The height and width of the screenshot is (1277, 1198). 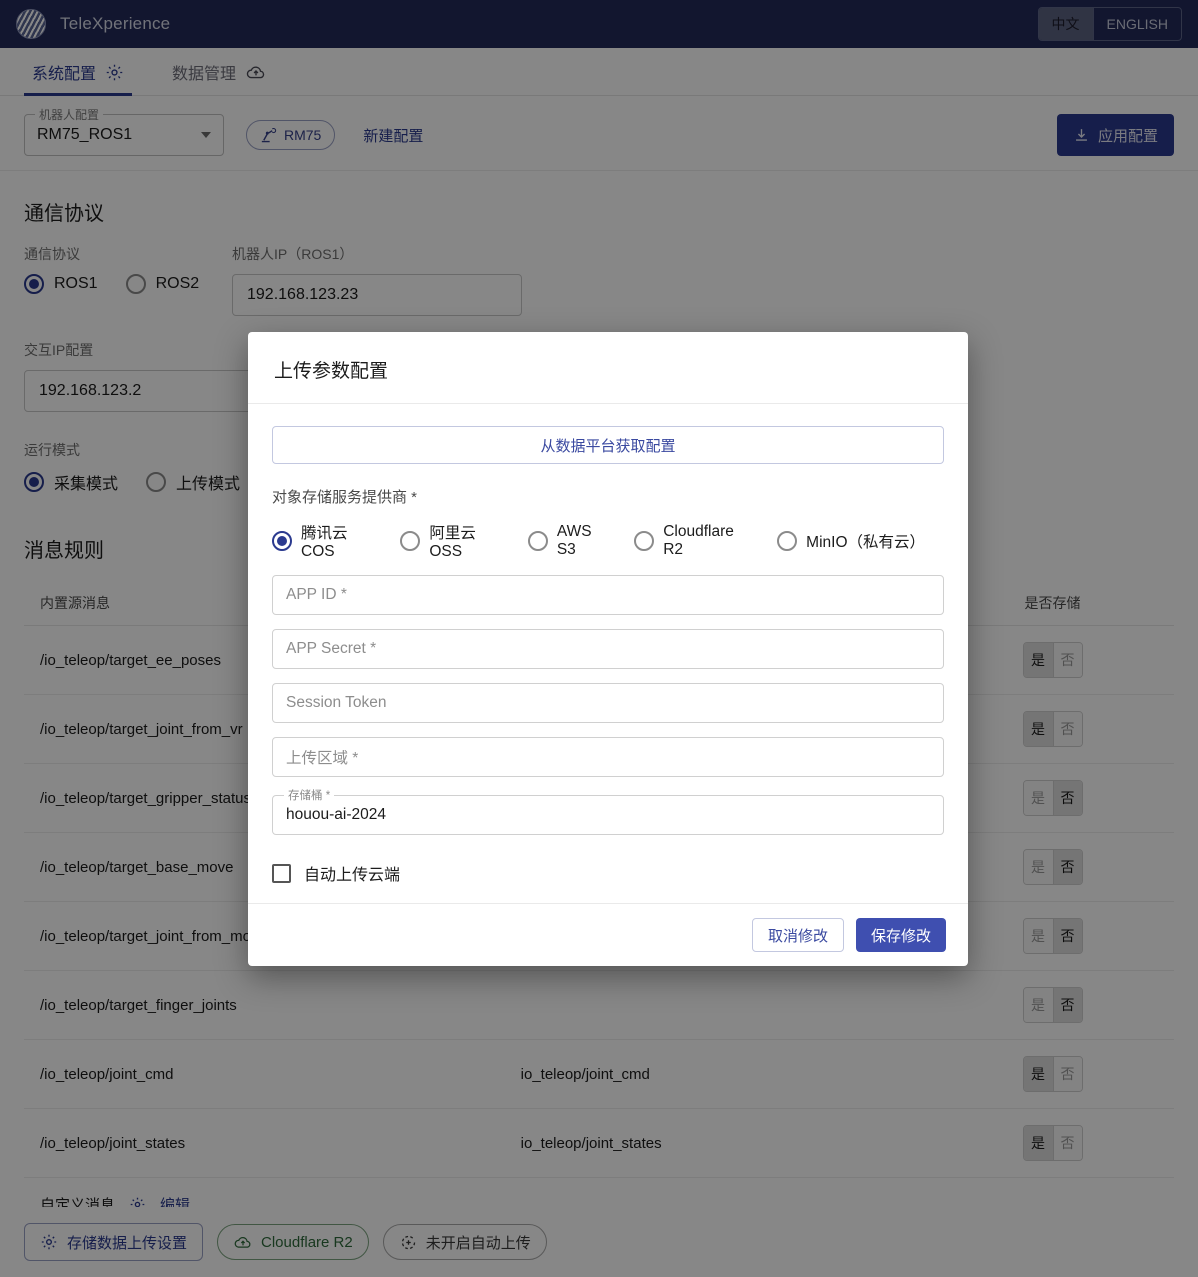 I want to click on modal-field-0: APP ID *, so click(x=608, y=595).